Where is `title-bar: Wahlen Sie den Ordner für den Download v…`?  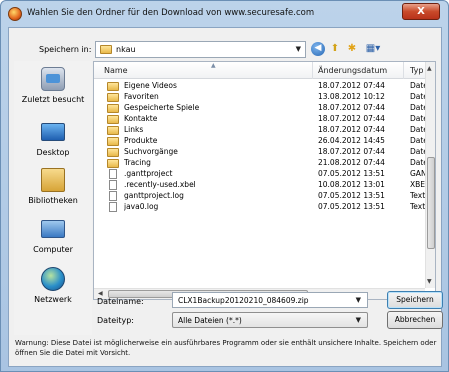
title-bar: Wahlen Sie den Ordner für den Download v… is located at coordinates (224, 14).